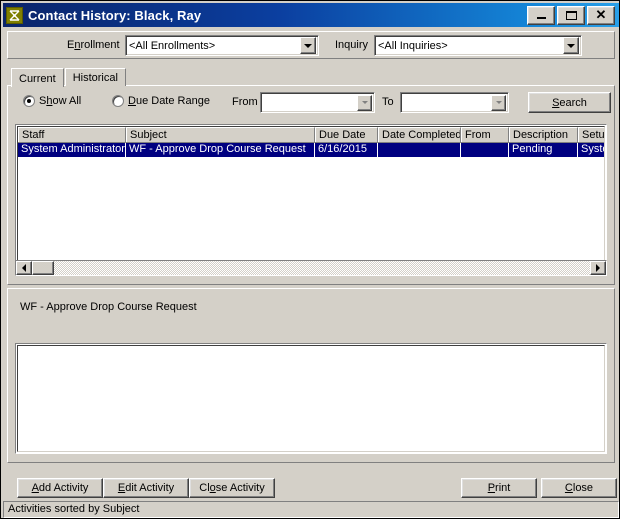 The height and width of the screenshot is (519, 620). Describe the element at coordinates (591, 150) in the screenshot. I see `cell-setup-by: System A` at that location.